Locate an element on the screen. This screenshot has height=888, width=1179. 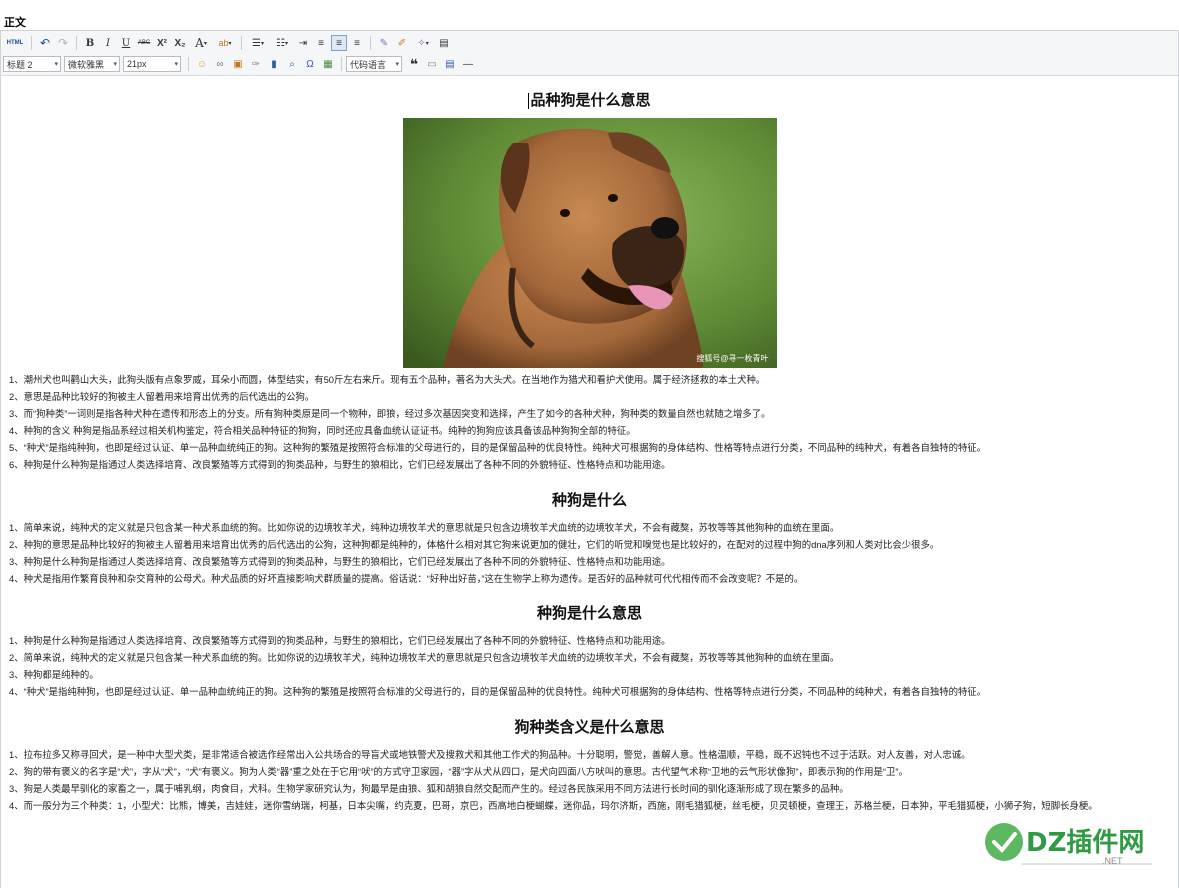
link-button: ∞ is located at coordinates (220, 64).